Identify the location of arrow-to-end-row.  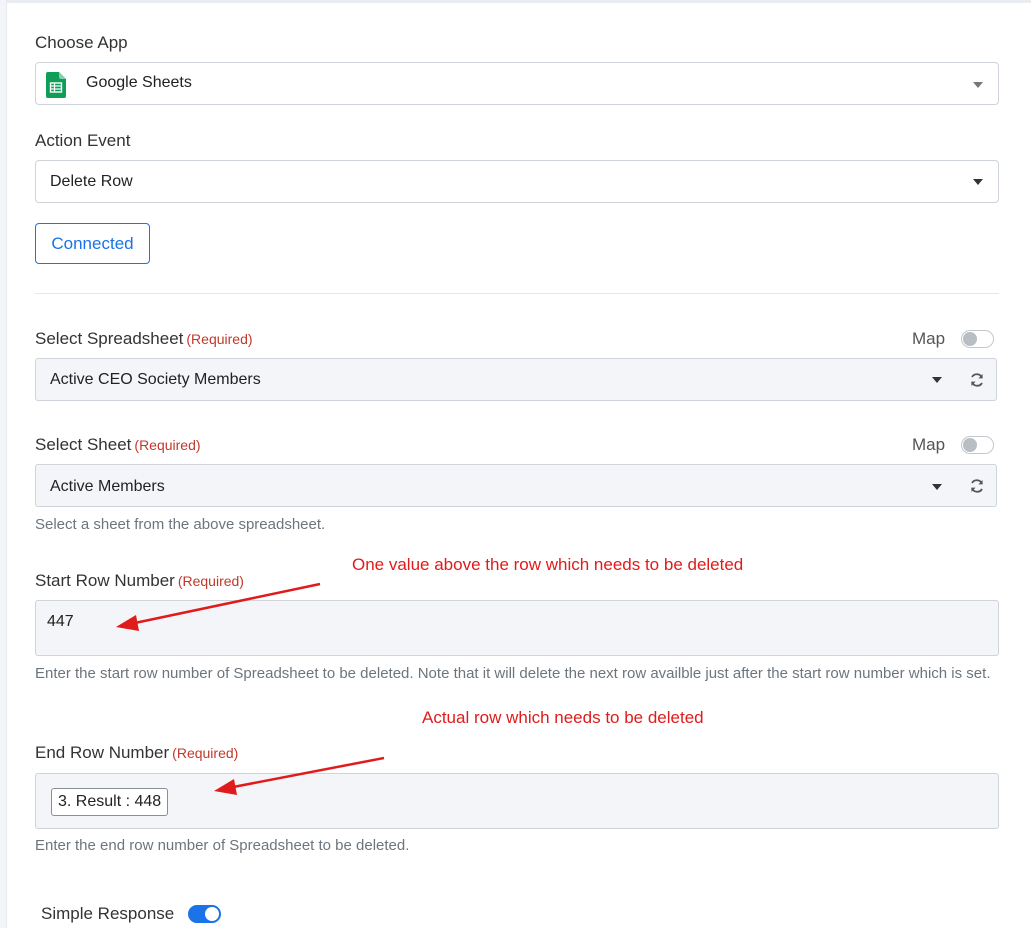
(299, 775).